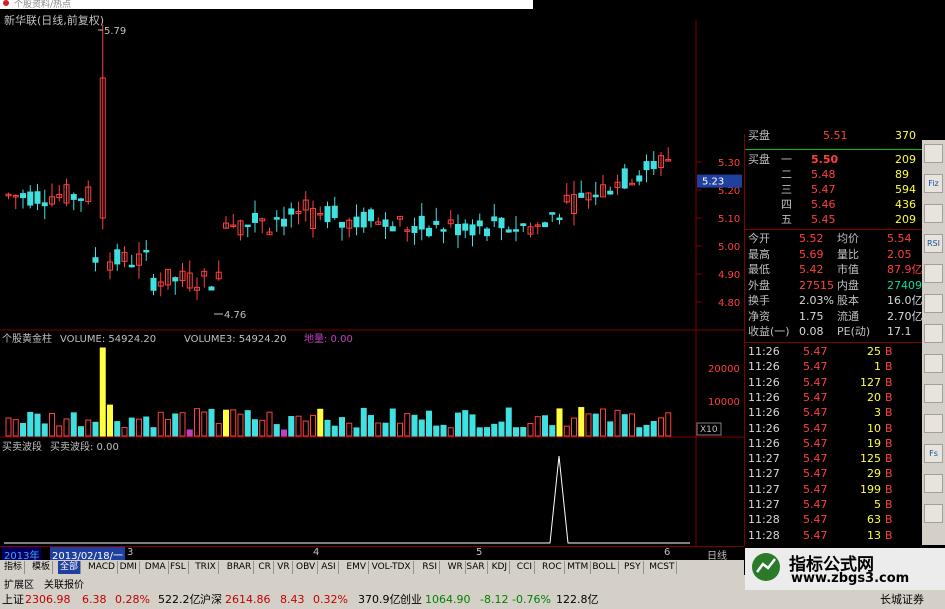 The height and width of the screenshot is (609, 945). What do you see at coordinates (500, 567) in the screenshot?
I see `tab-kdj: KDJ` at bounding box center [500, 567].